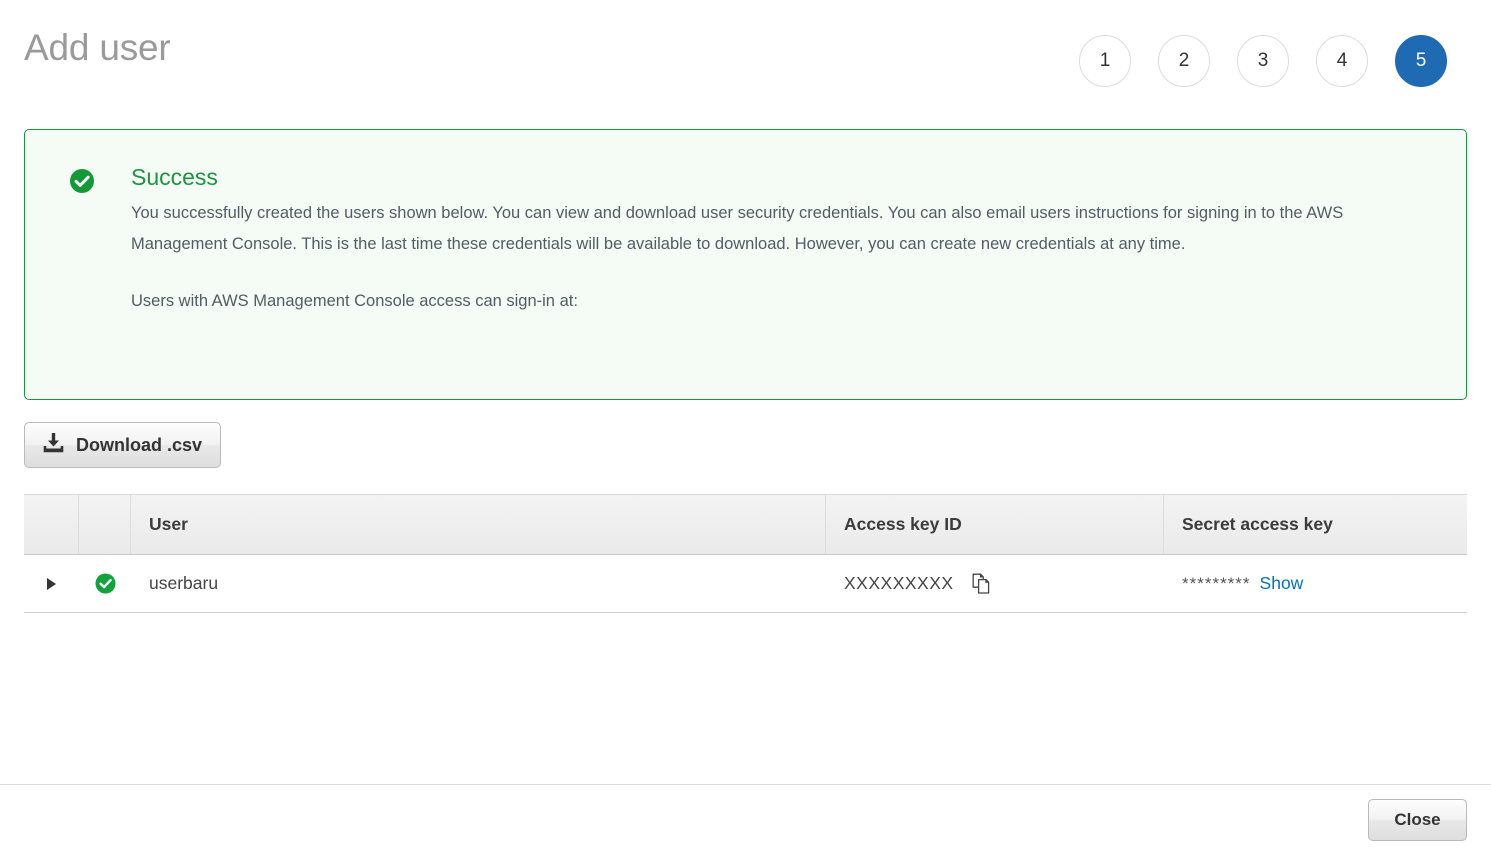  Describe the element at coordinates (1257, 524) in the screenshot. I see `column-header-secret-access-key: Secret access key` at that location.